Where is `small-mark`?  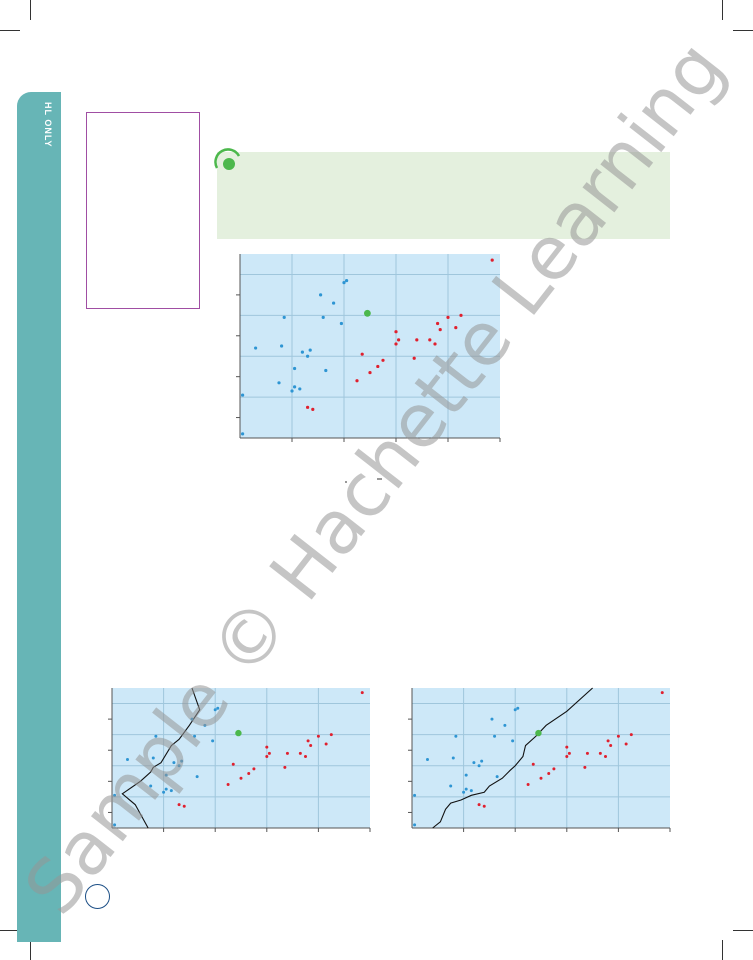
small-mark is located at coordinates (363, 480).